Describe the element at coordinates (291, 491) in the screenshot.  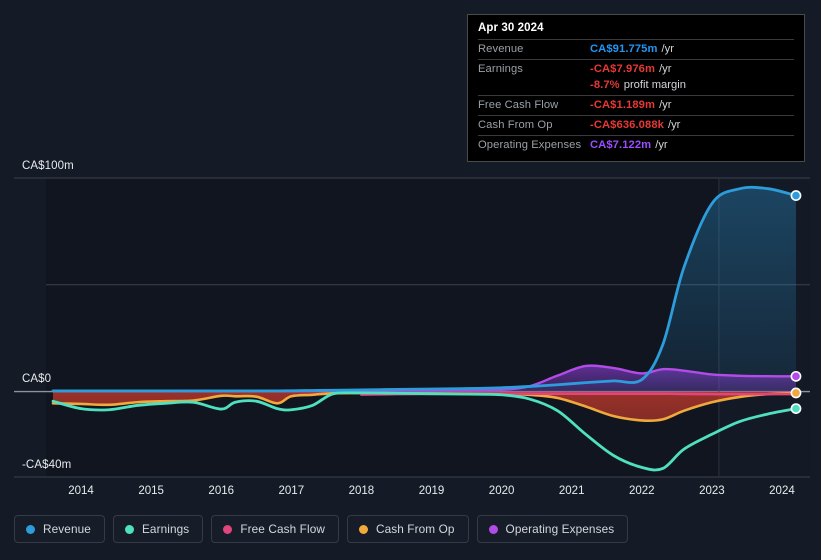
I see `x-axis-tick-2017: 2017` at that location.